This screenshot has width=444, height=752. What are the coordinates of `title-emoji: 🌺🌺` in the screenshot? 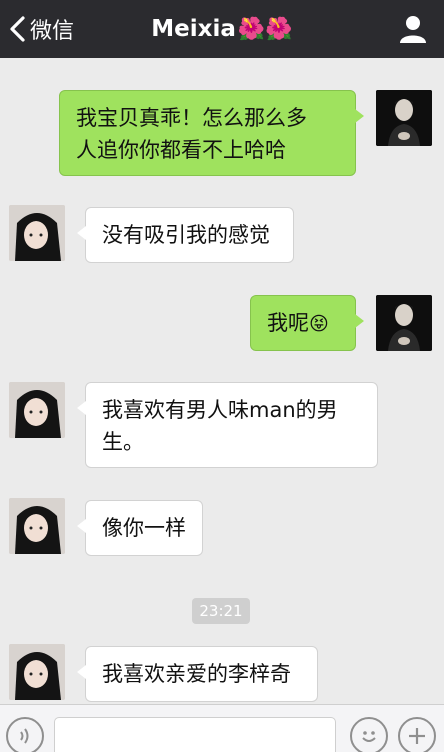 It's located at (265, 29).